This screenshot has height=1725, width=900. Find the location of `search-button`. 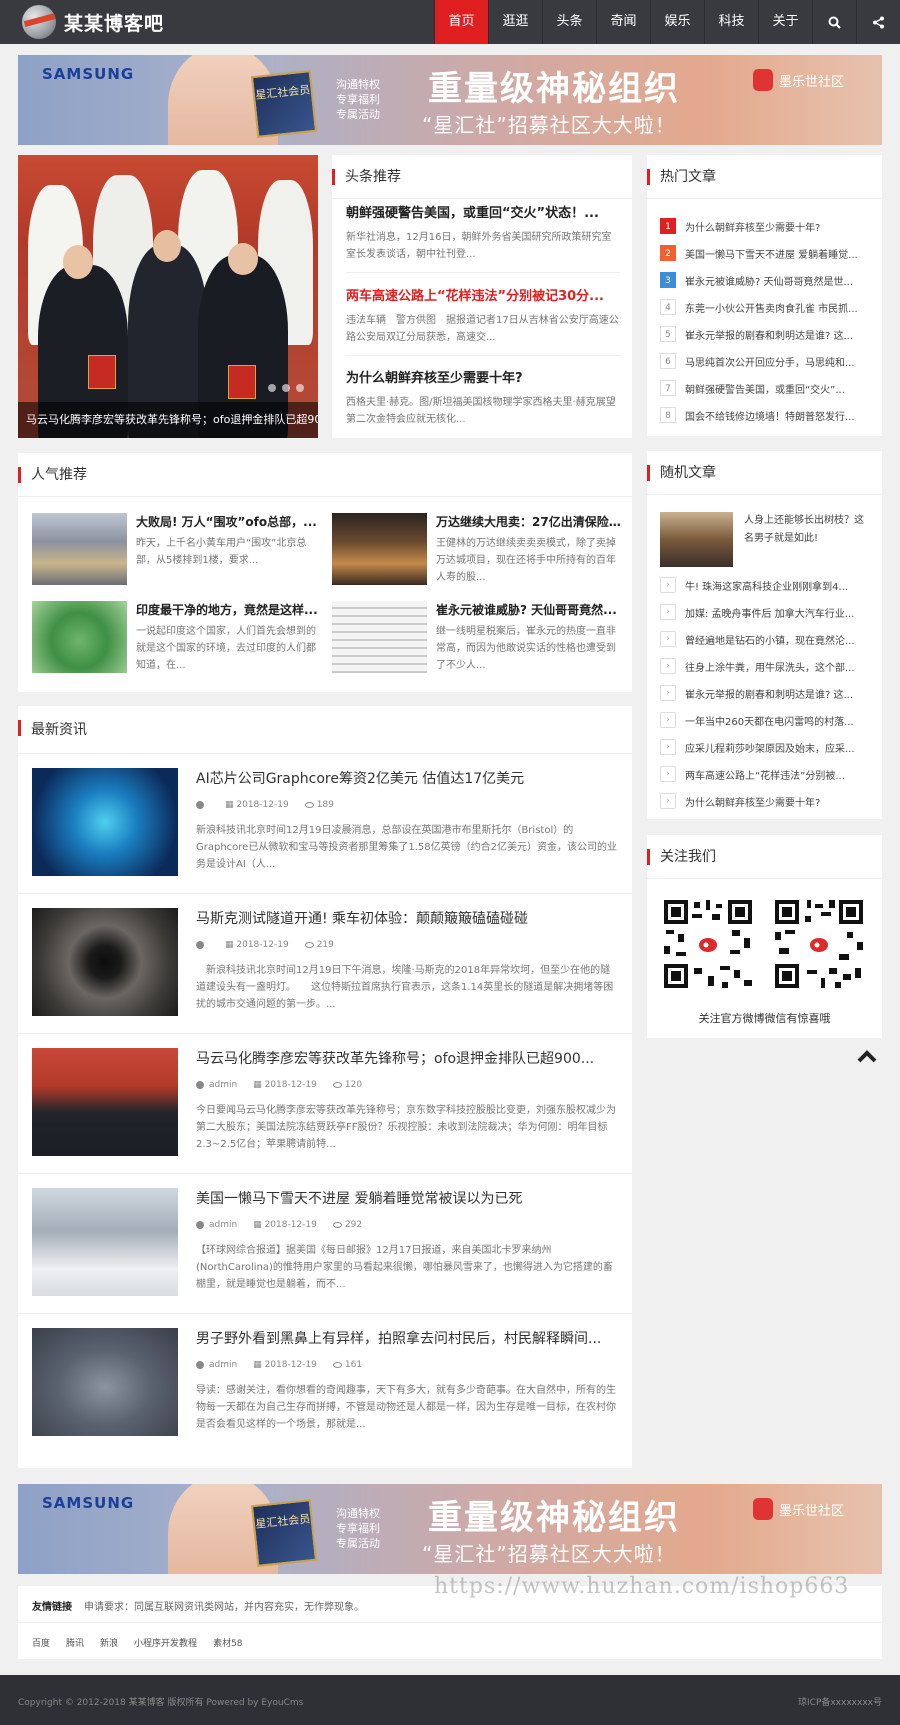

search-button is located at coordinates (834, 22).